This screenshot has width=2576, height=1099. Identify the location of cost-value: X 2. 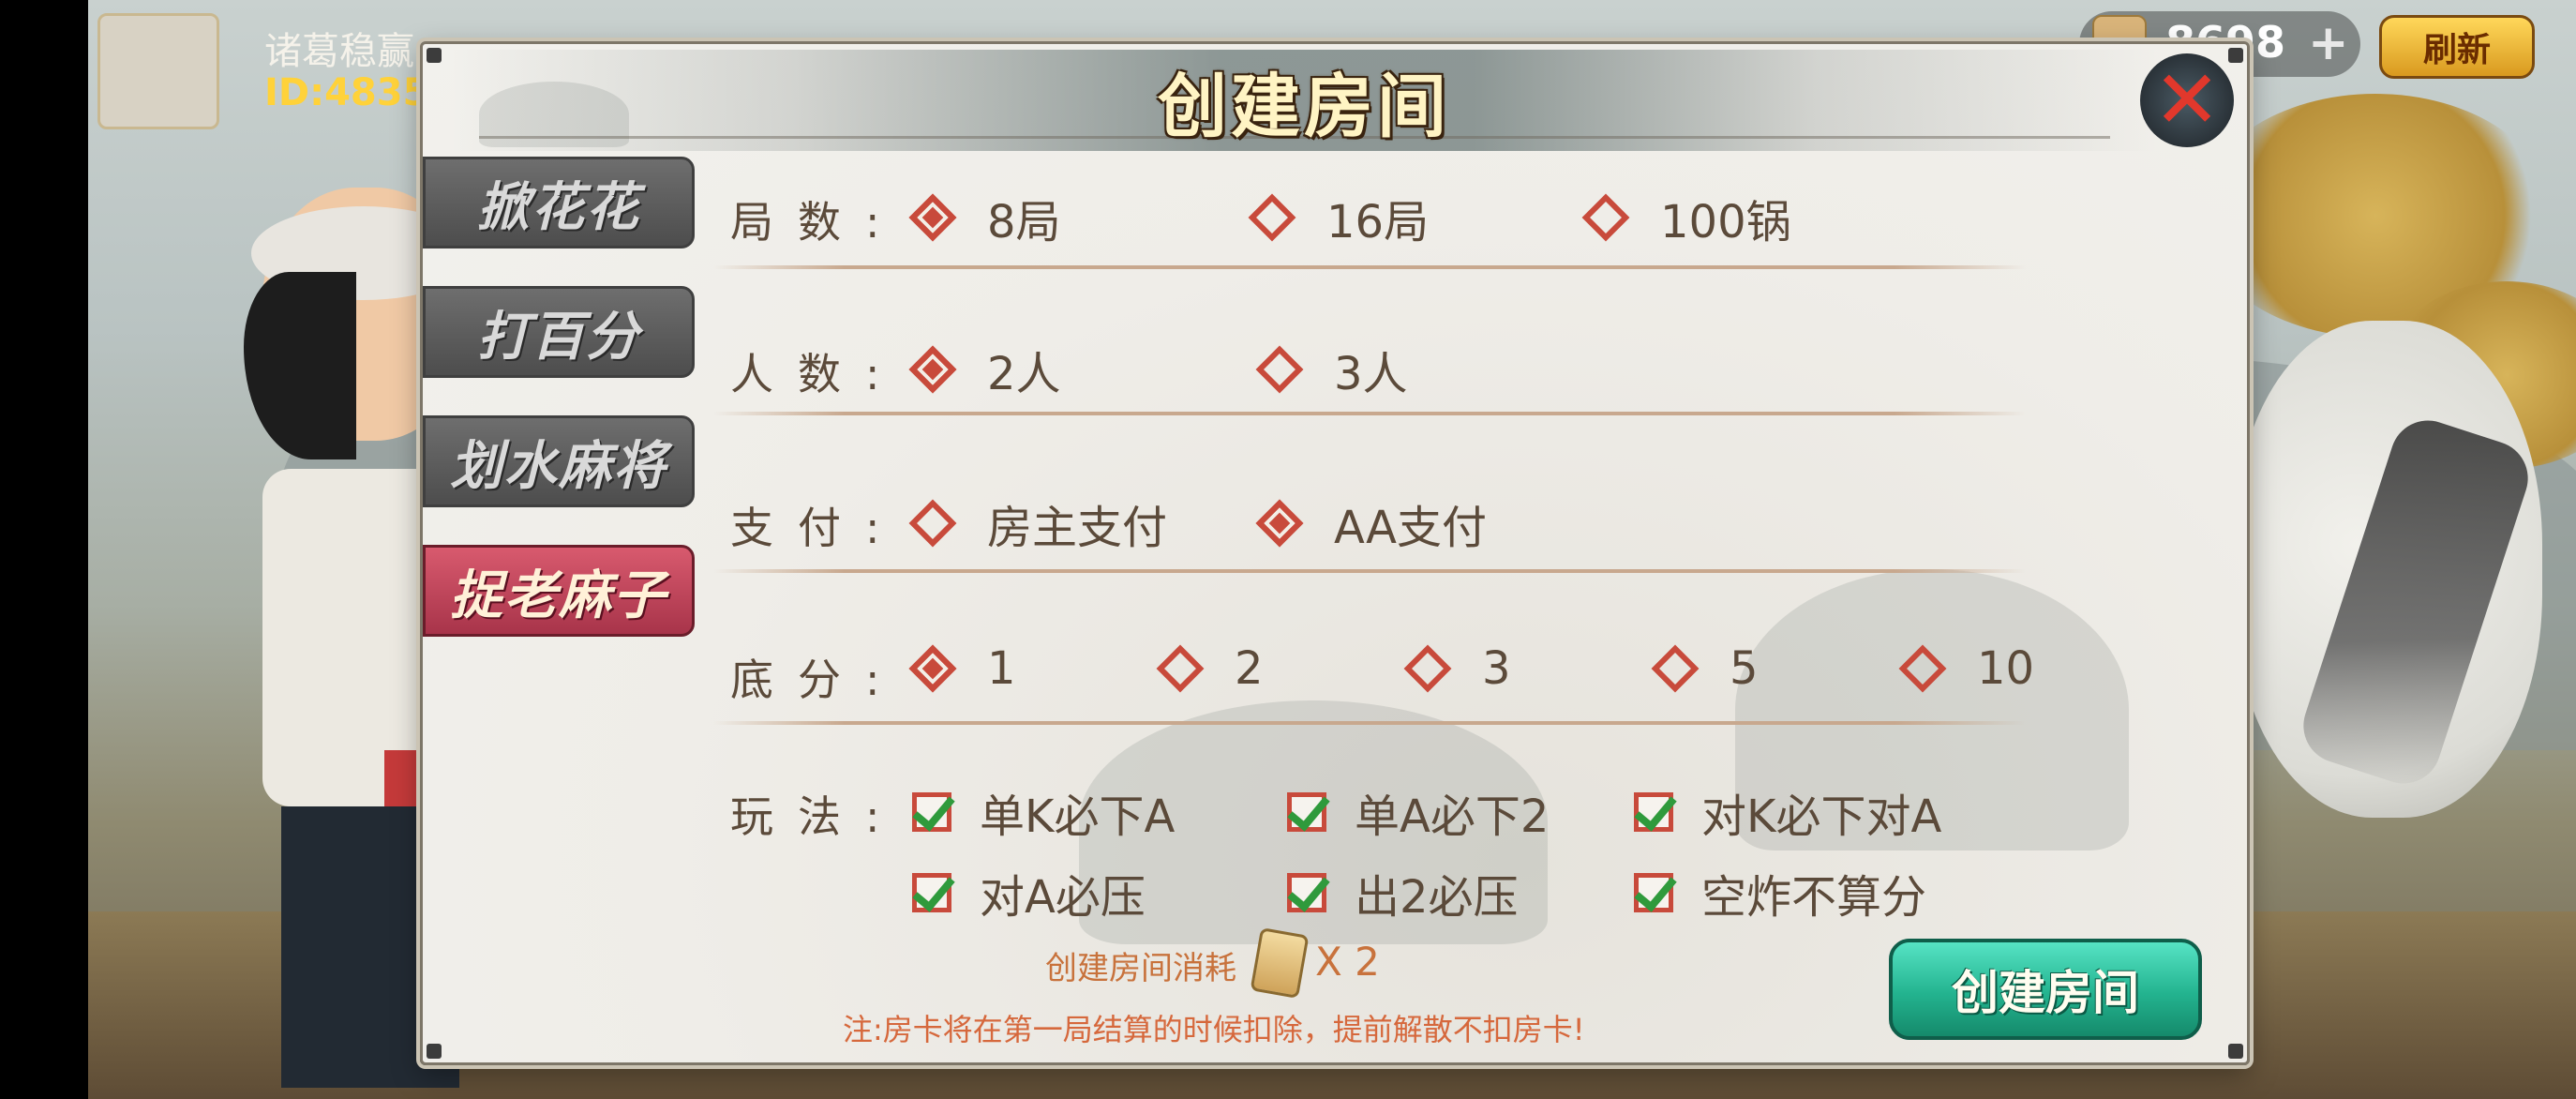
(1347, 962).